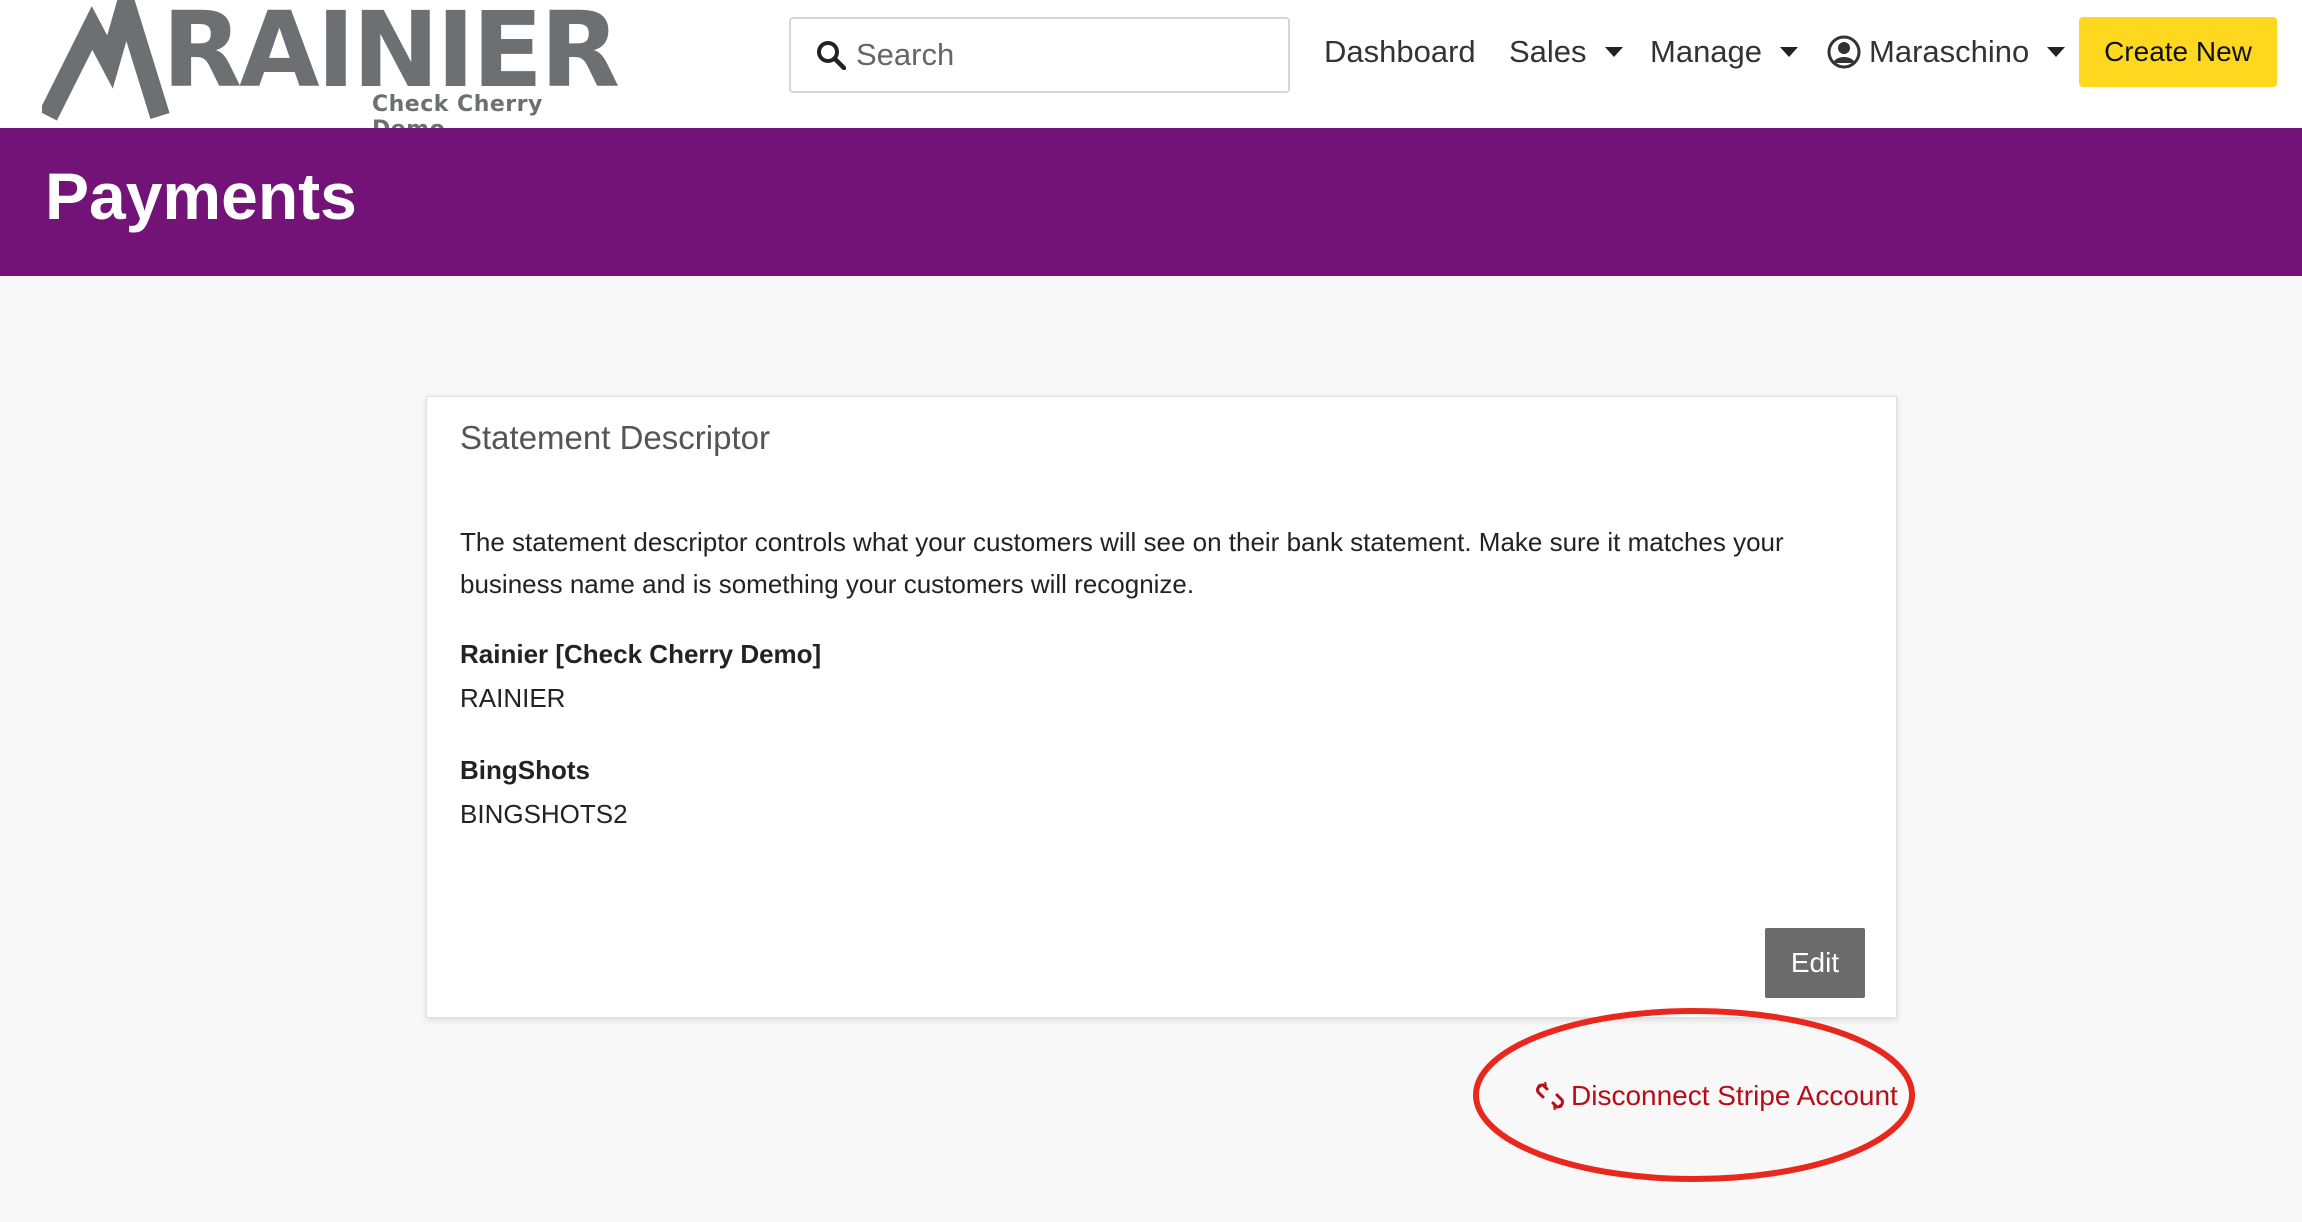 The image size is (2302, 1222). What do you see at coordinates (615, 437) in the screenshot?
I see `card-title: Statement Descriptor` at bounding box center [615, 437].